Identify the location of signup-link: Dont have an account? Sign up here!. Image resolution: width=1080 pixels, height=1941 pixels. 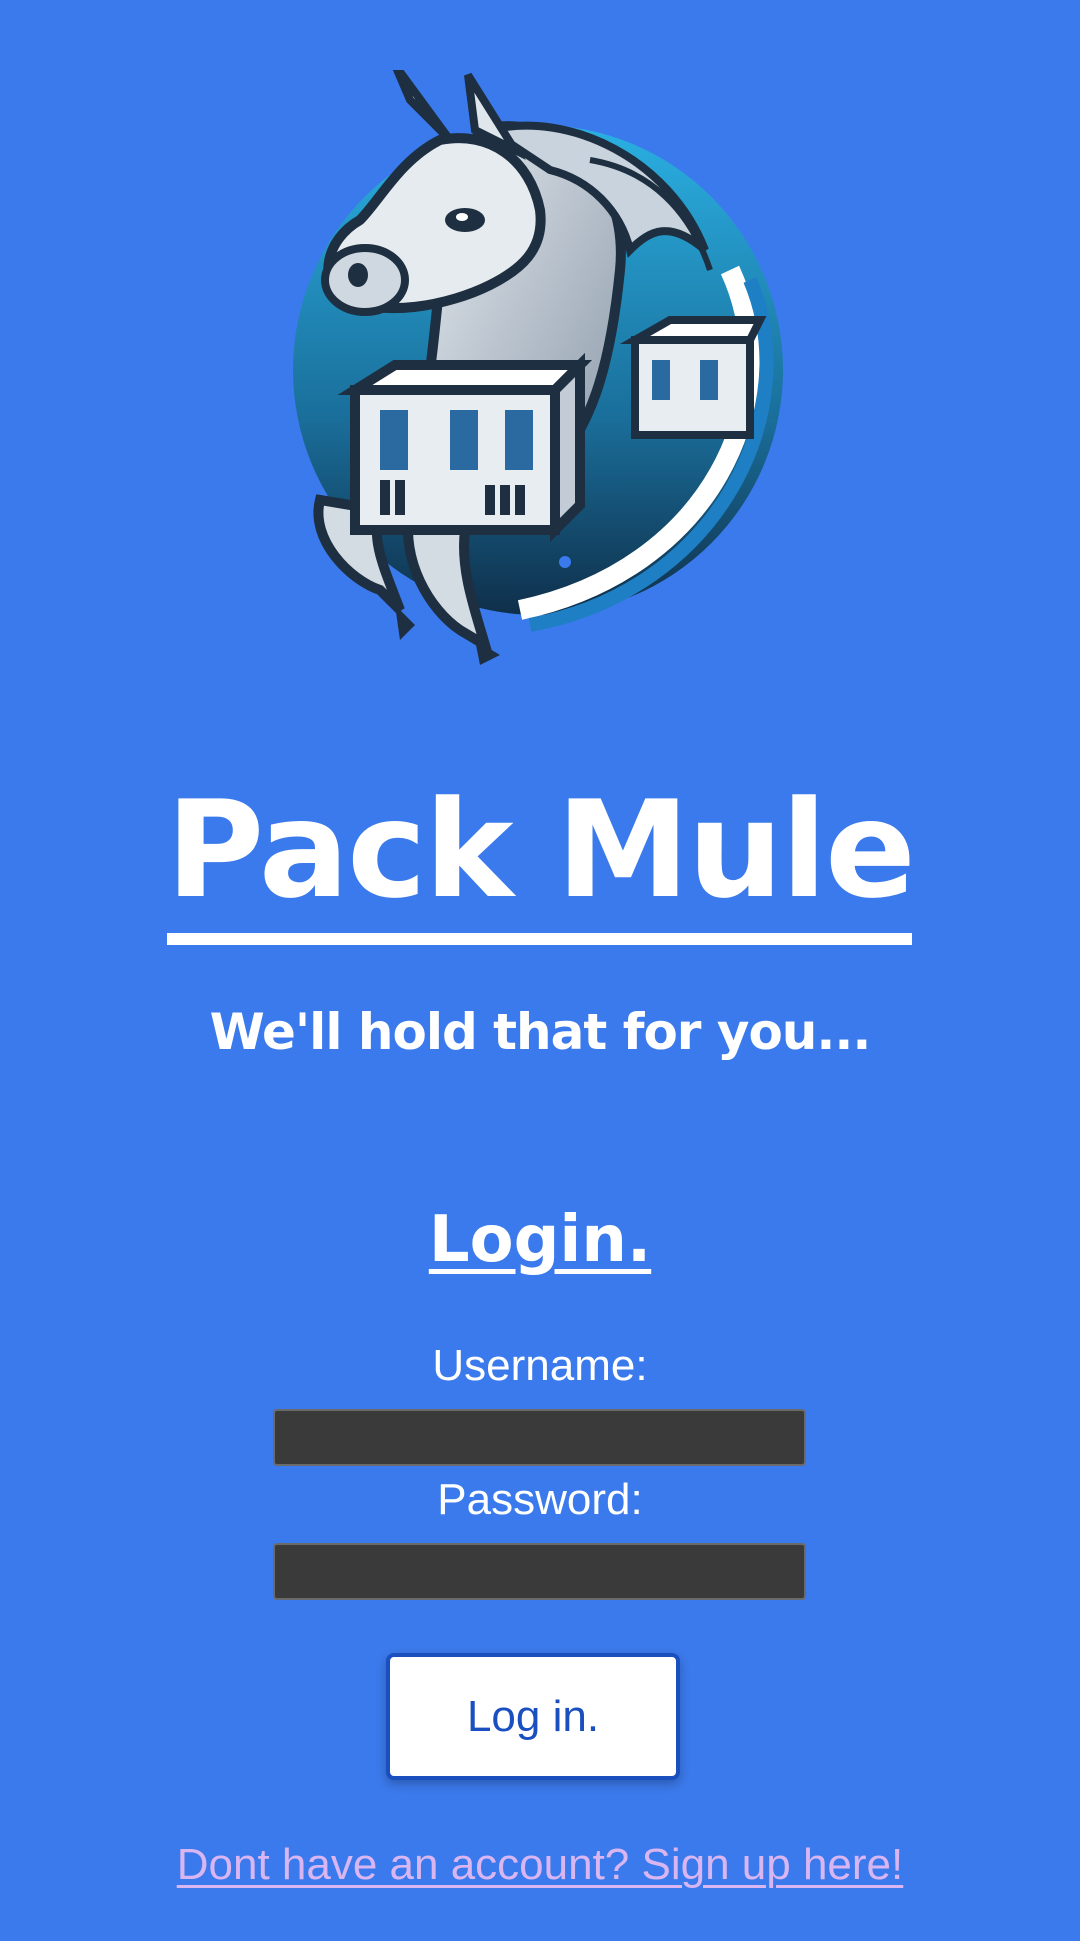
(540, 1865).